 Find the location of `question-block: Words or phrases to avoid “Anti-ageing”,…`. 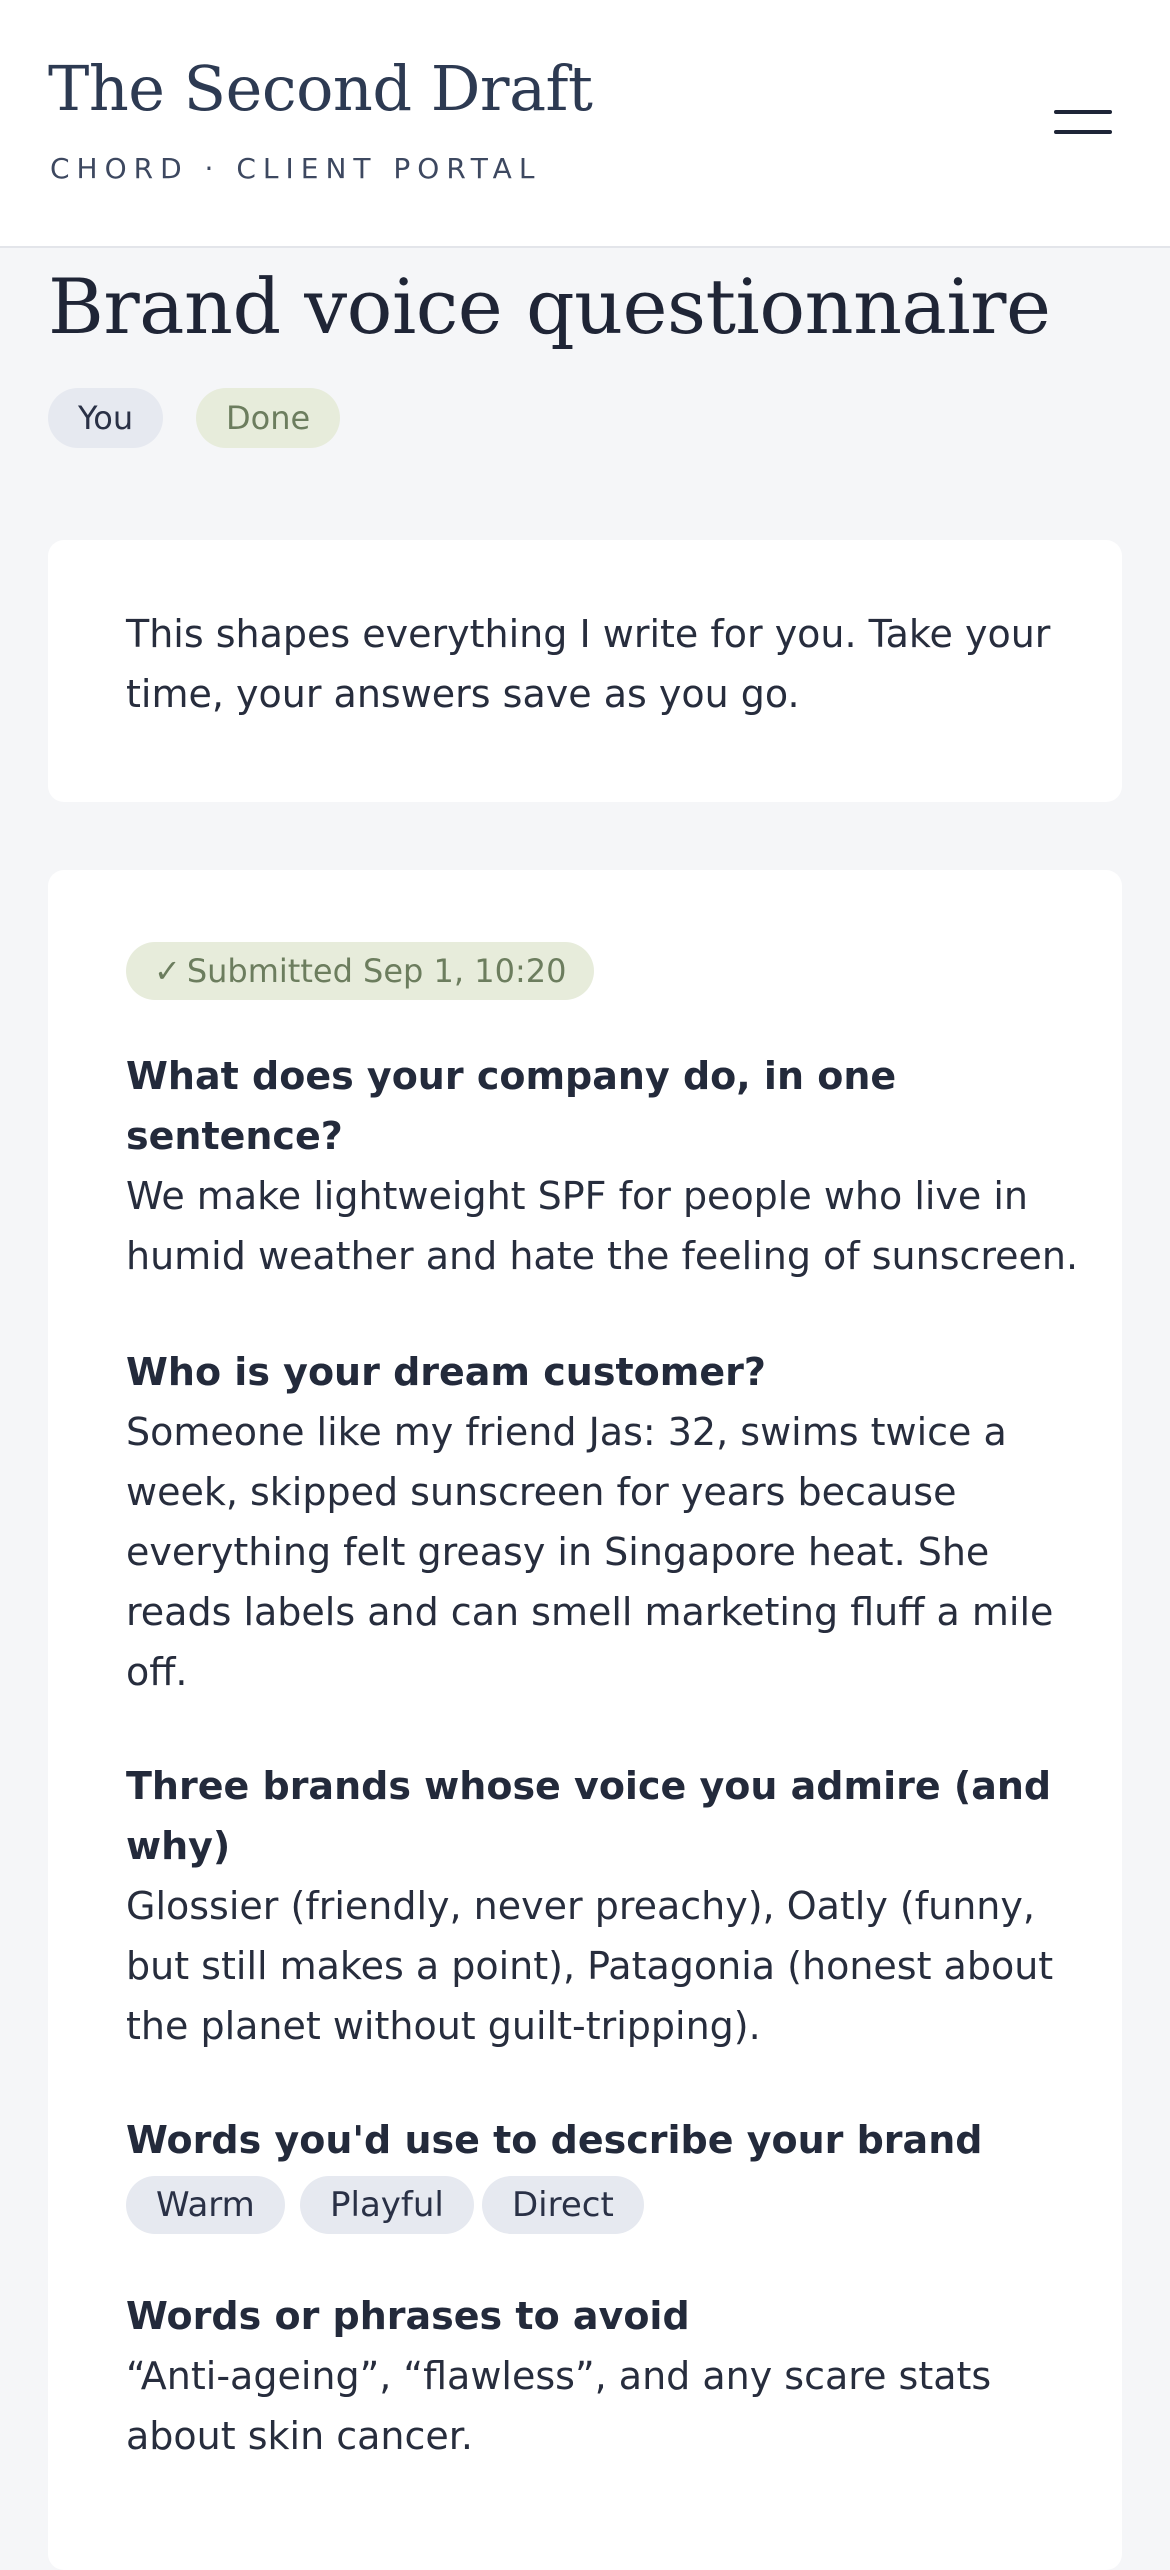

question-block: Words or phrases to avoid “Anti-ageing”,… is located at coordinates (606, 2376).